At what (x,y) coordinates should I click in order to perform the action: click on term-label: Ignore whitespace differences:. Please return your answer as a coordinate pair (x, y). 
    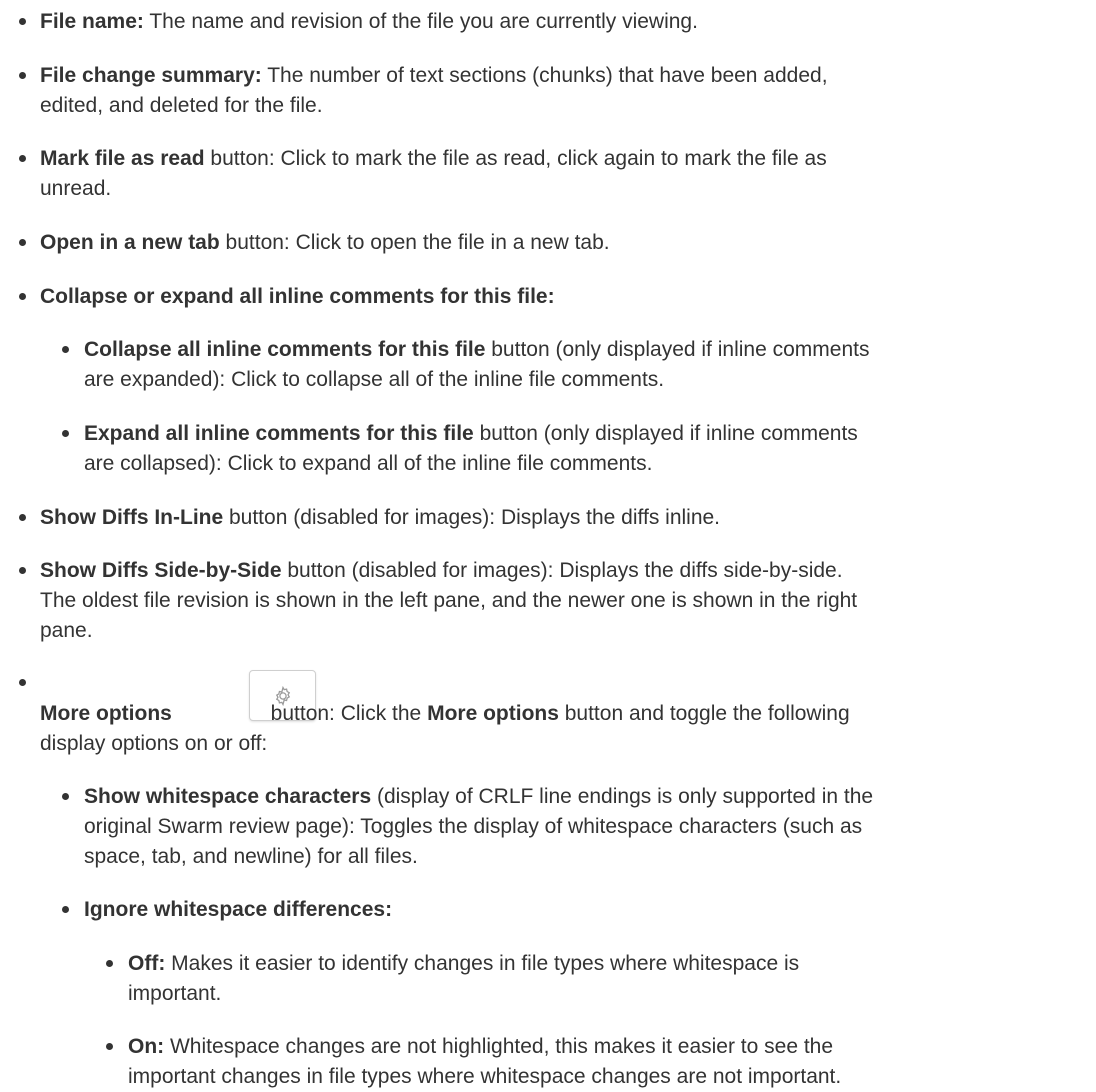
    Looking at the image, I should click on (238, 909).